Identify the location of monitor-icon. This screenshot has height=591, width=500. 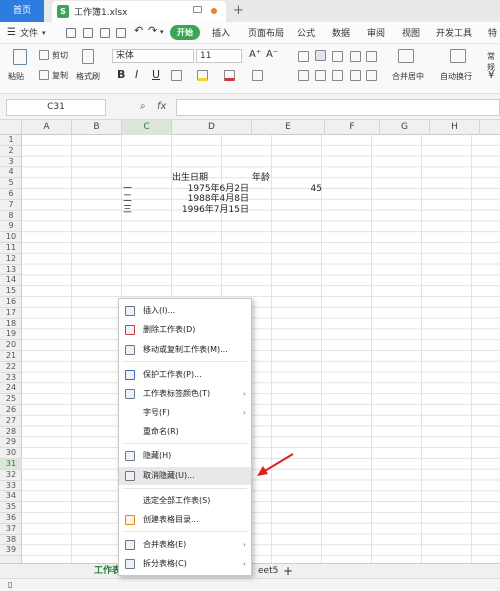
(197, 9).